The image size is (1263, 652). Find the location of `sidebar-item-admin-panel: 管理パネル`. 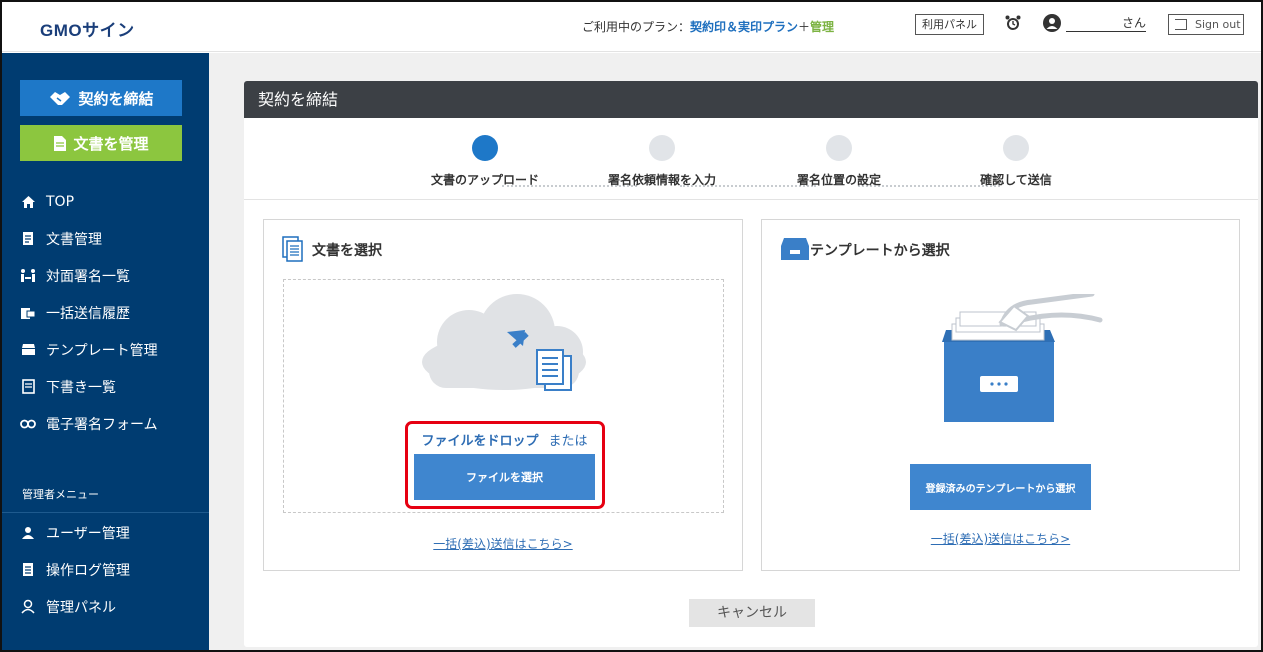

sidebar-item-admin-panel: 管理パネル is located at coordinates (105, 606).